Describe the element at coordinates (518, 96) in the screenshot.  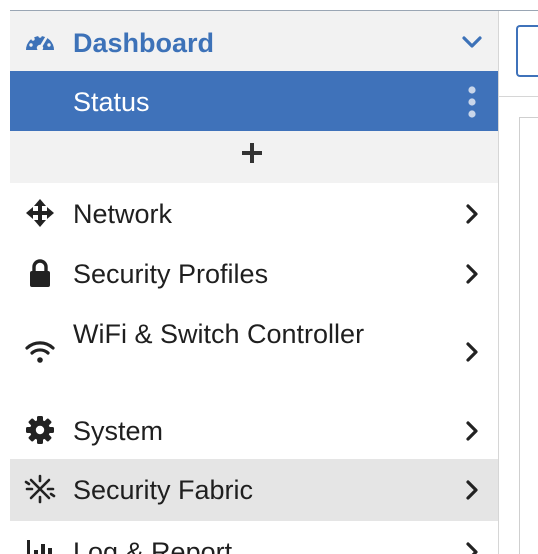
I see `content-divider` at that location.